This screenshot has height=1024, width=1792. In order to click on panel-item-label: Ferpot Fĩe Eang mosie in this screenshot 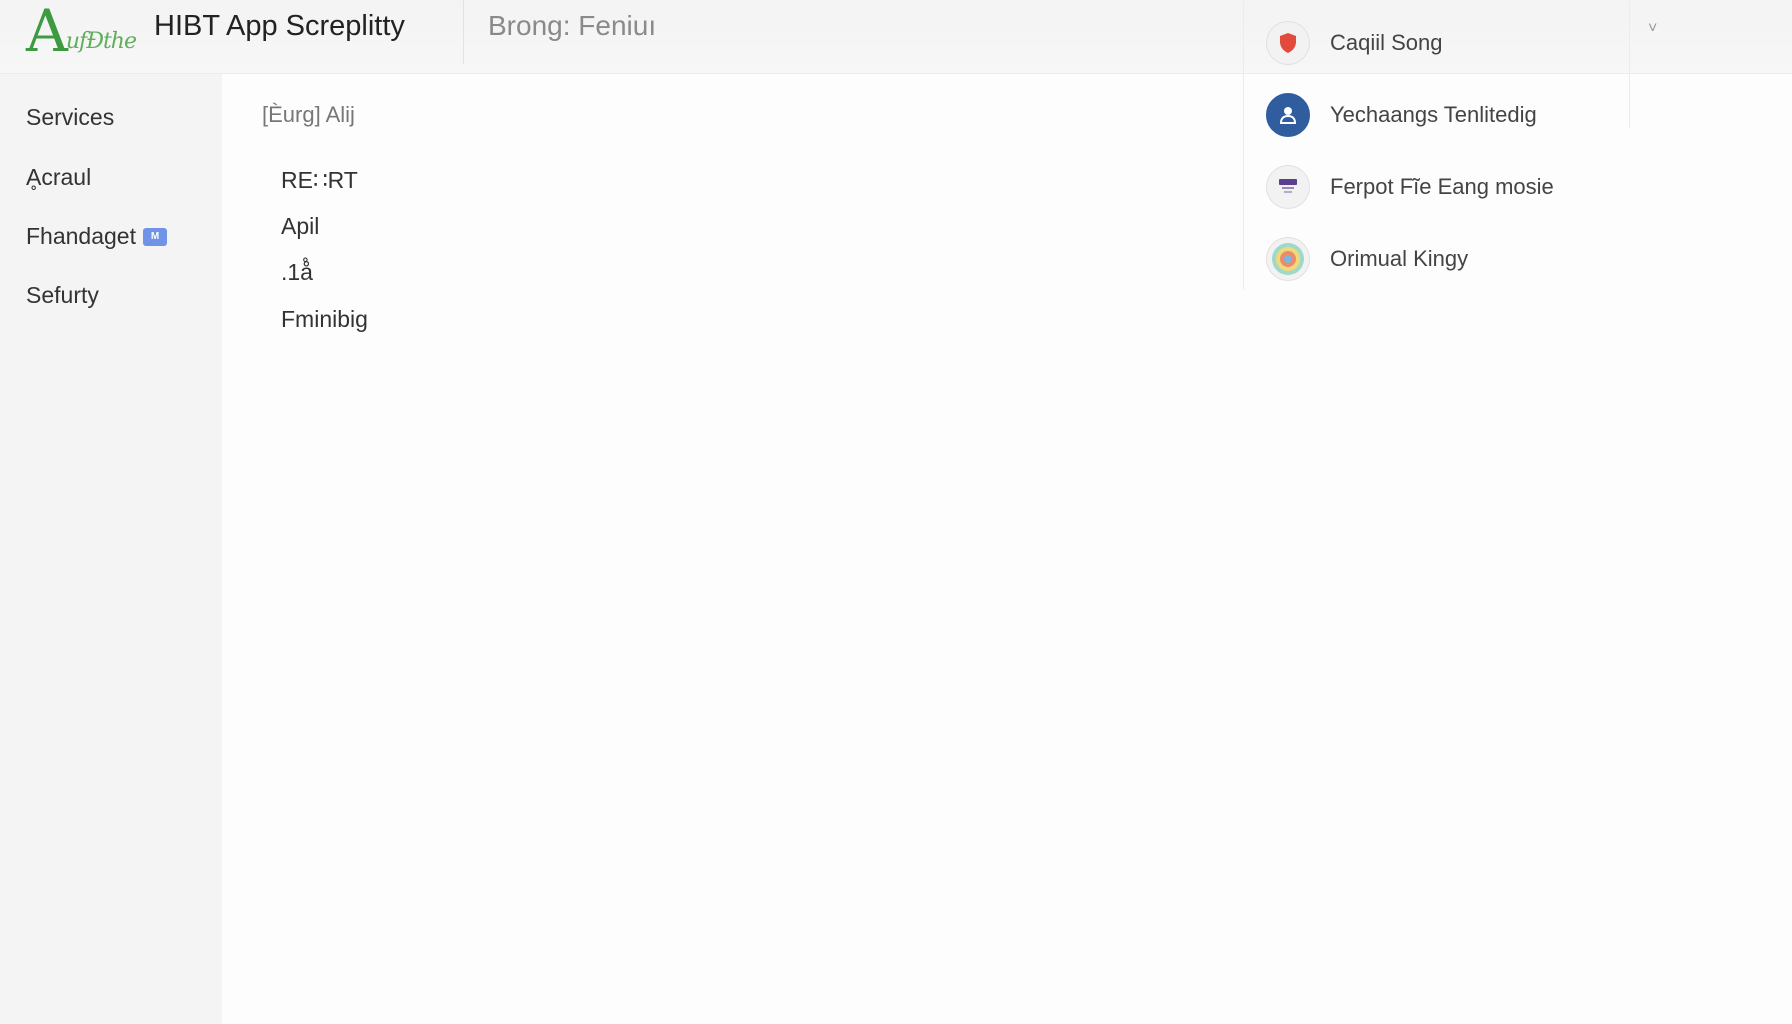, I will do `click(1442, 186)`.